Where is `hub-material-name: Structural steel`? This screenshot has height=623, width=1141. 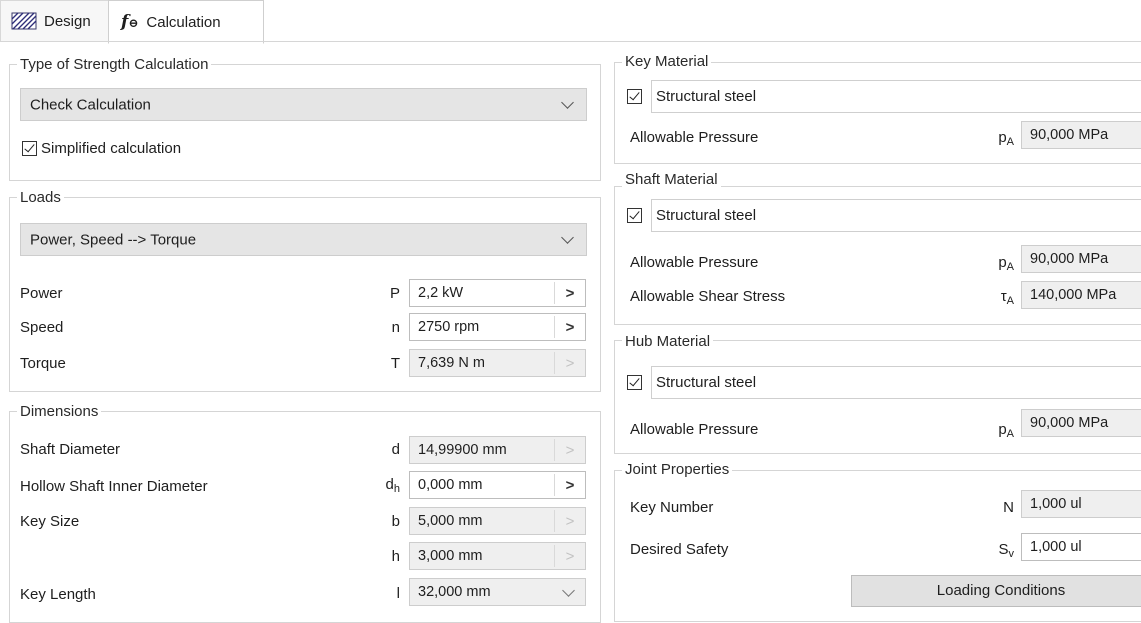
hub-material-name: Structural steel is located at coordinates (706, 382).